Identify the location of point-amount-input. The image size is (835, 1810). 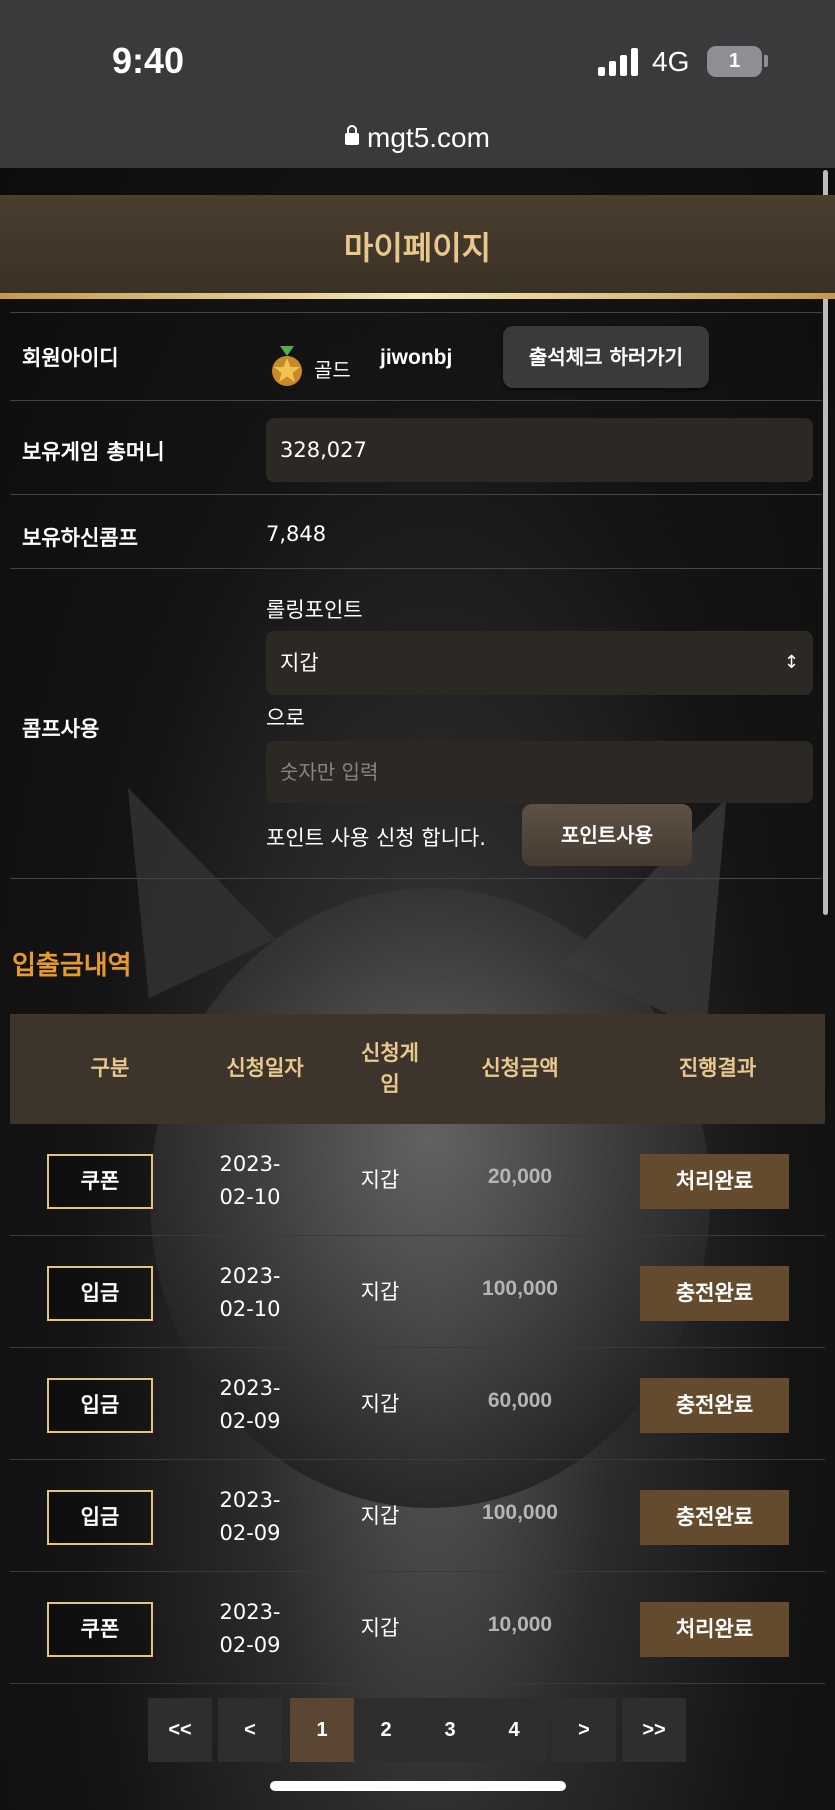
(539, 772).